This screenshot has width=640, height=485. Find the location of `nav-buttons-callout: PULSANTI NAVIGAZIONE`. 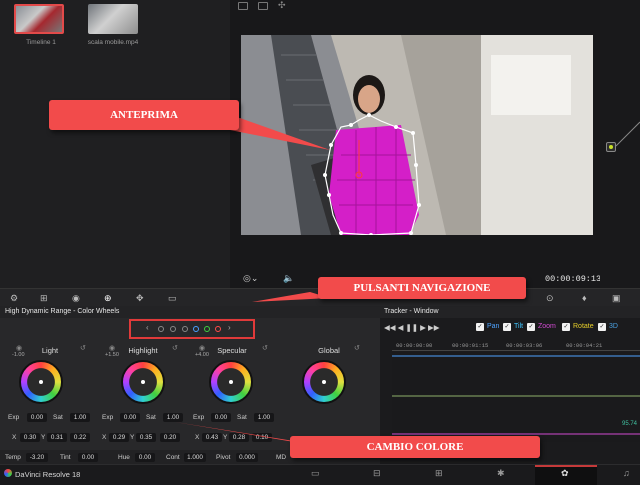

nav-buttons-callout: PULSANTI NAVIGAZIONE is located at coordinates (422, 288).